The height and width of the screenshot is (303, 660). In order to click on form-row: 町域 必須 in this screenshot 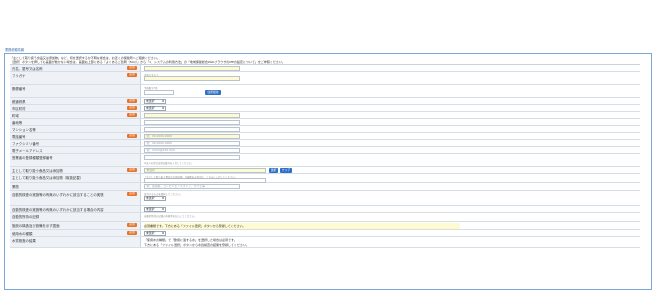, I will do `click(325, 115)`.